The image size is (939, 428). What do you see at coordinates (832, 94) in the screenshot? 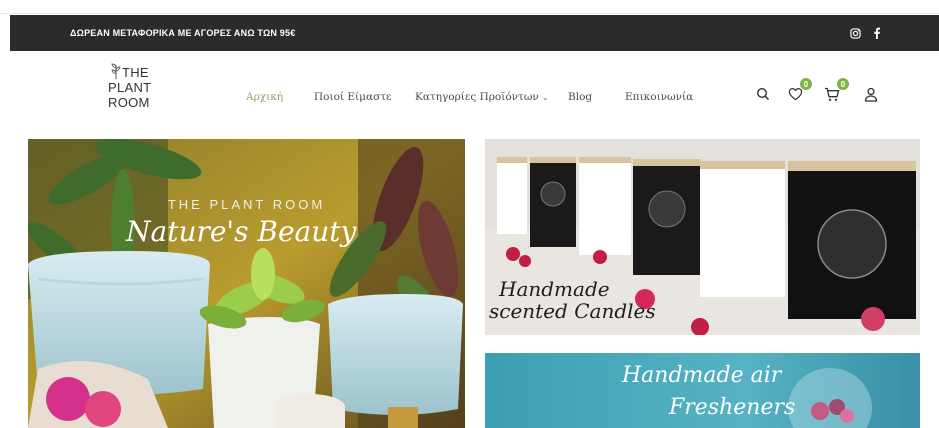
I see `cart-icon` at bounding box center [832, 94].